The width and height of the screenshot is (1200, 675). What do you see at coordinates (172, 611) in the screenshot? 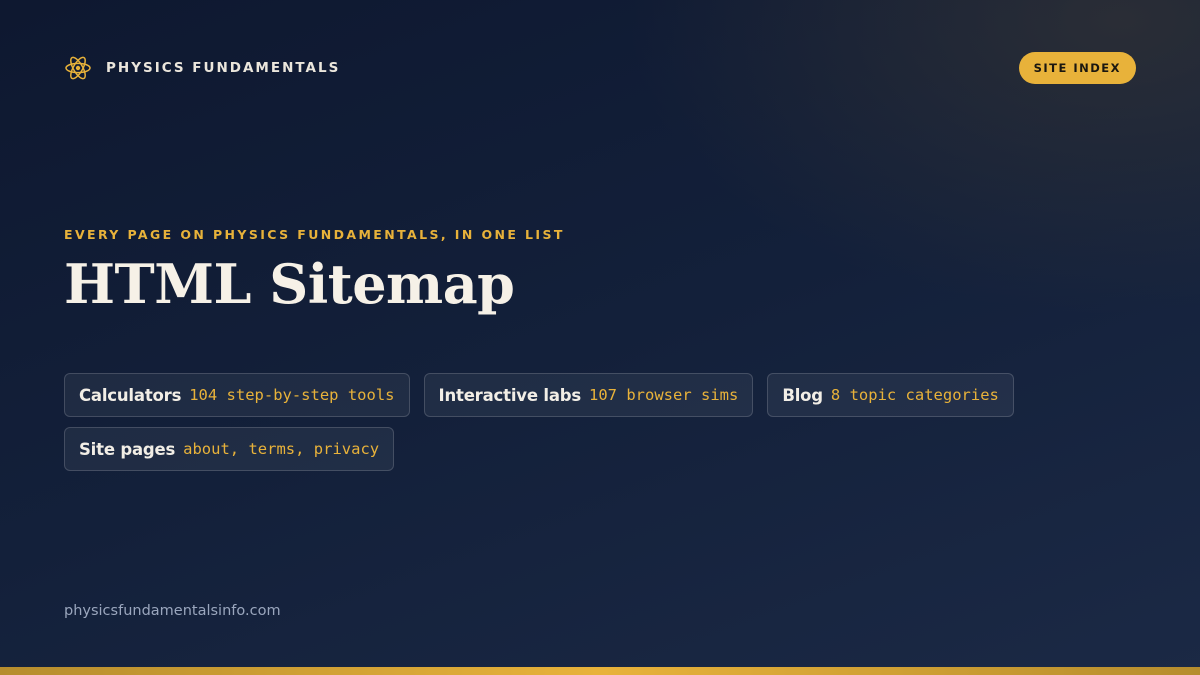
I see `footer-url-link: physicsfundamentalsinfo.com` at bounding box center [172, 611].